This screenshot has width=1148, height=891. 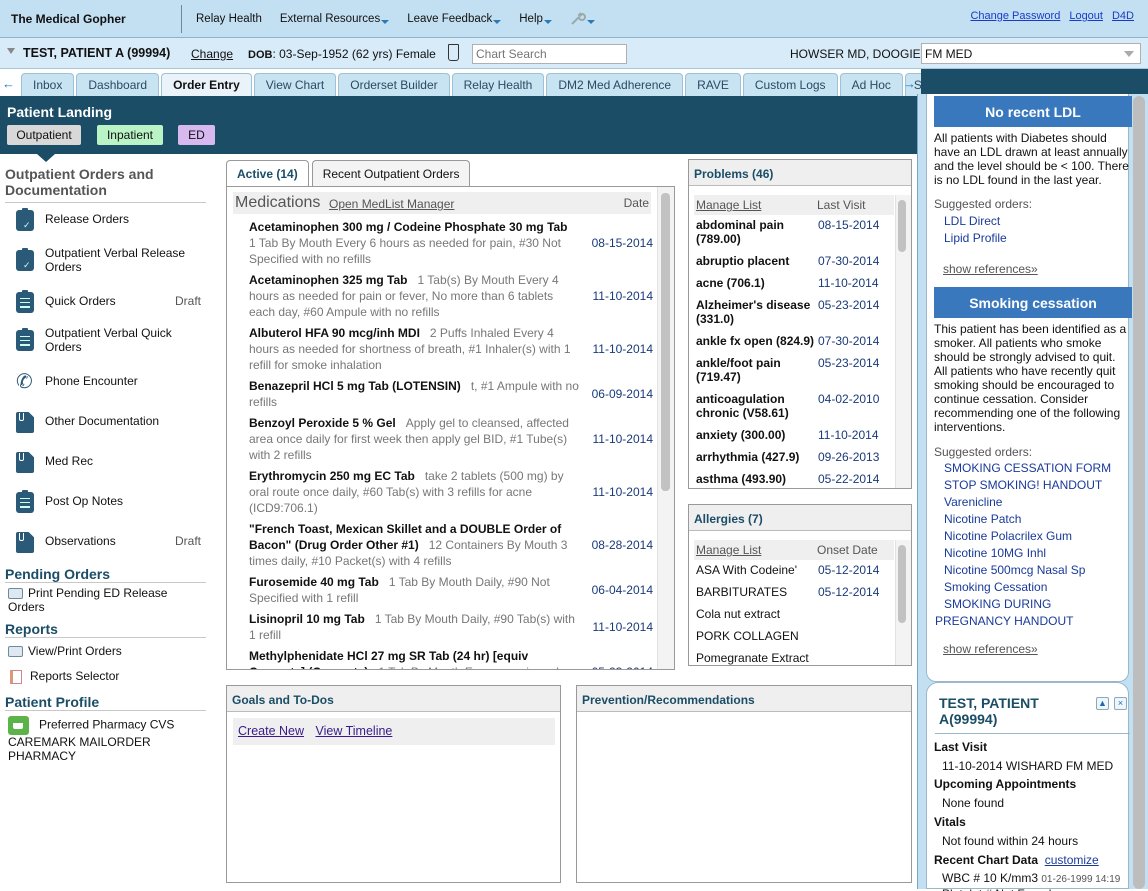 I want to click on allergy-row: Cola nut extract, so click(x=796, y=614).